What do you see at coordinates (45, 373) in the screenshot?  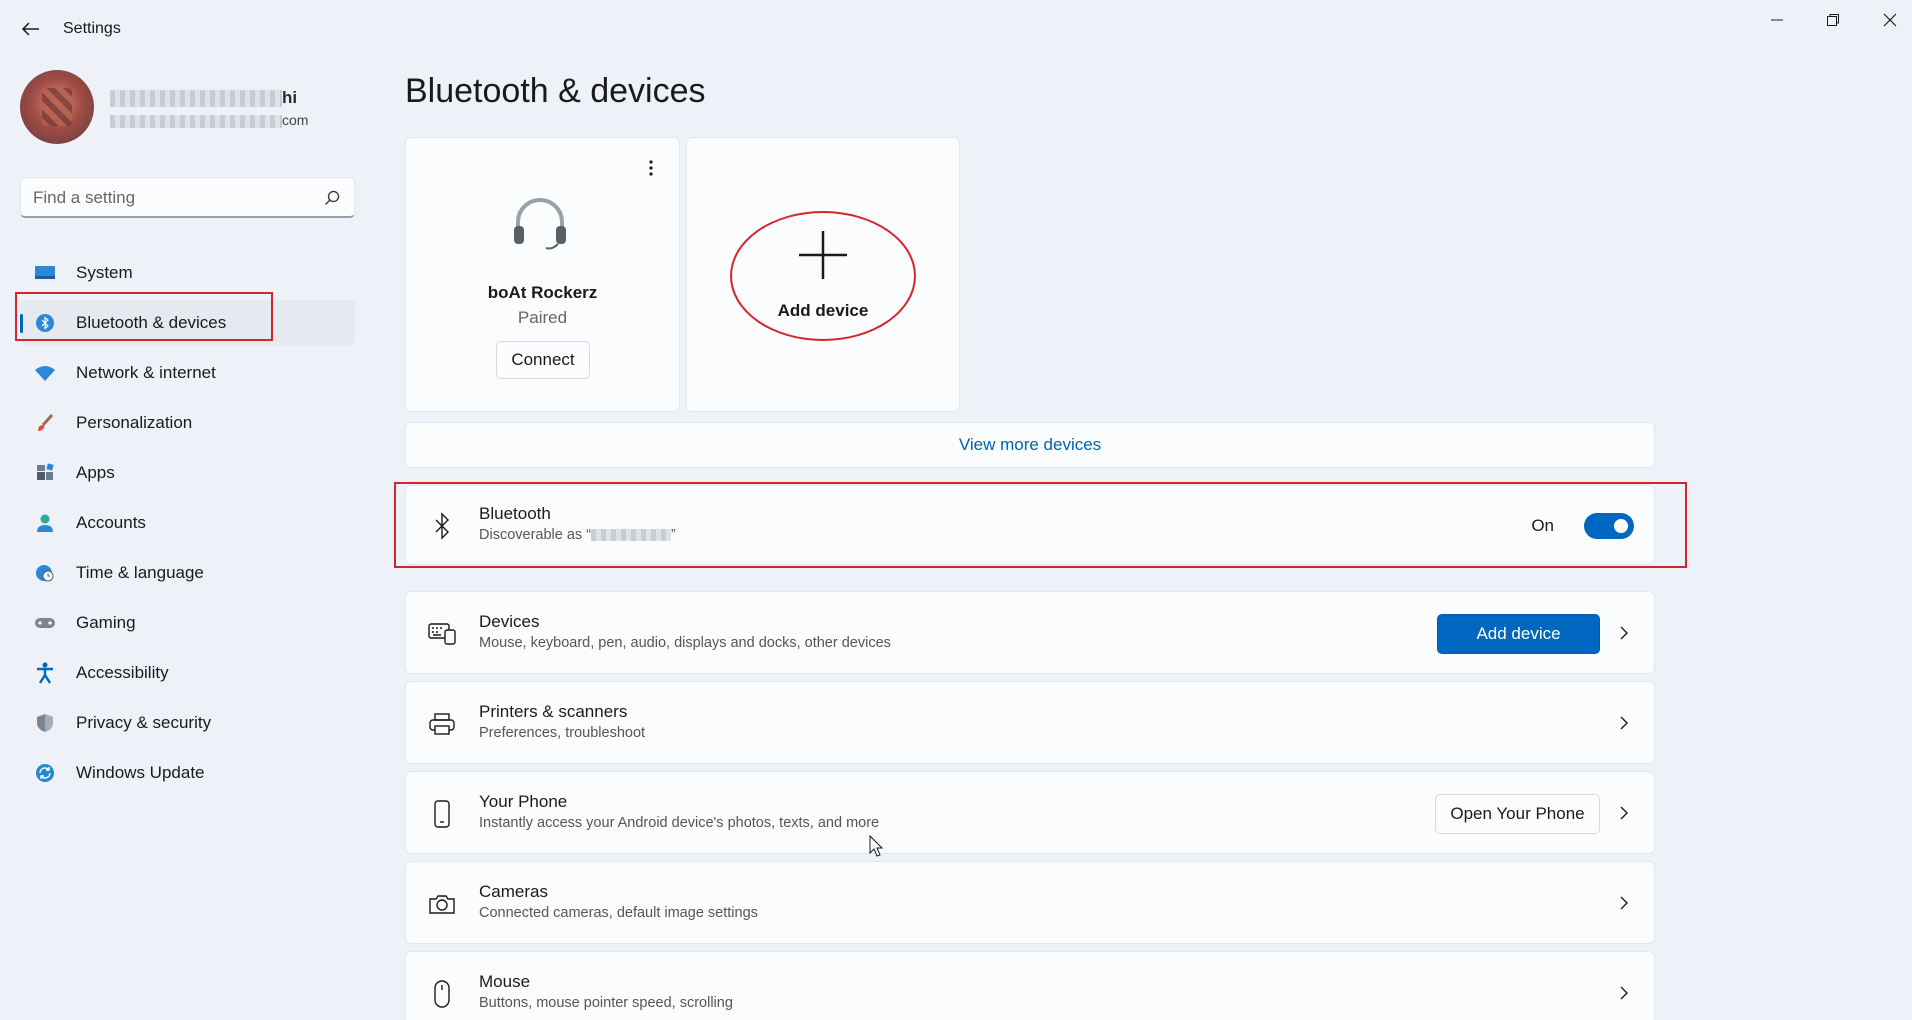 I see `wifi-icon` at bounding box center [45, 373].